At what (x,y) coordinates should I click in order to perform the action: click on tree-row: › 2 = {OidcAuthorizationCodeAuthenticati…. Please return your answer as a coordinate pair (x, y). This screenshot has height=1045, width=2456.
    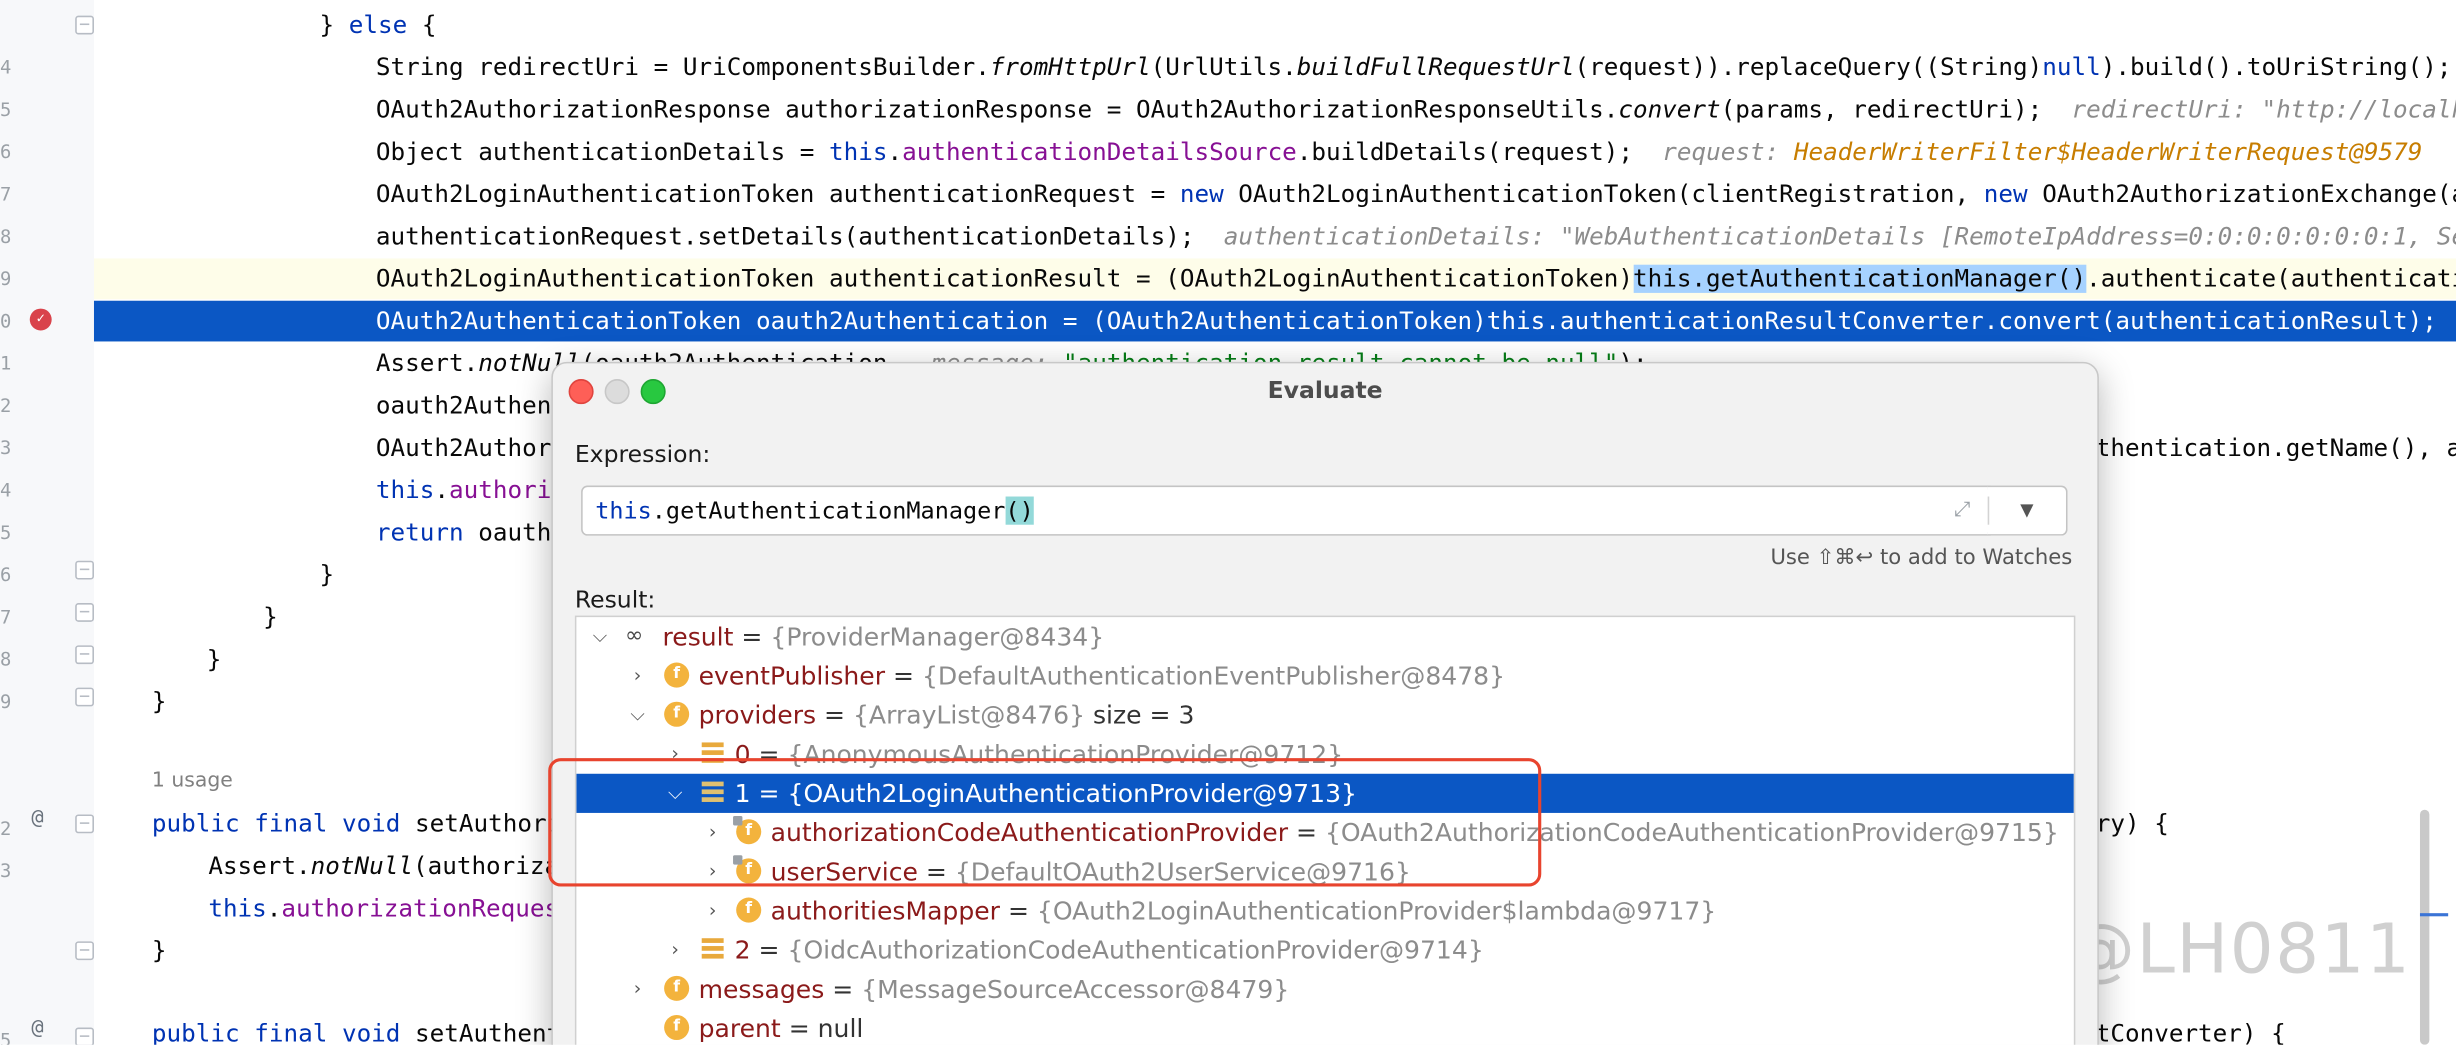
    Looking at the image, I should click on (1324, 949).